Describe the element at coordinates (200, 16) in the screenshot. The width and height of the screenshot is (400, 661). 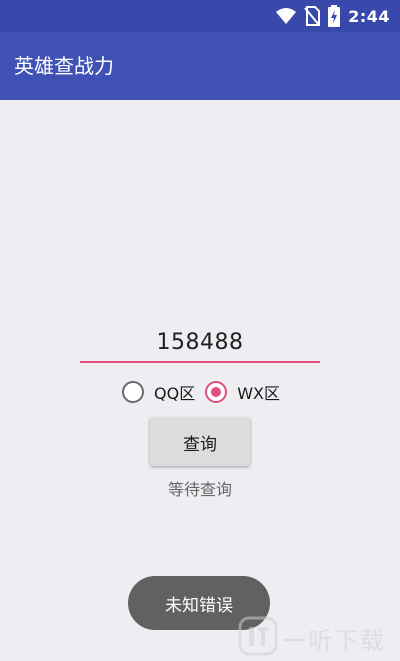
I see `status-bar: 2:44` at that location.